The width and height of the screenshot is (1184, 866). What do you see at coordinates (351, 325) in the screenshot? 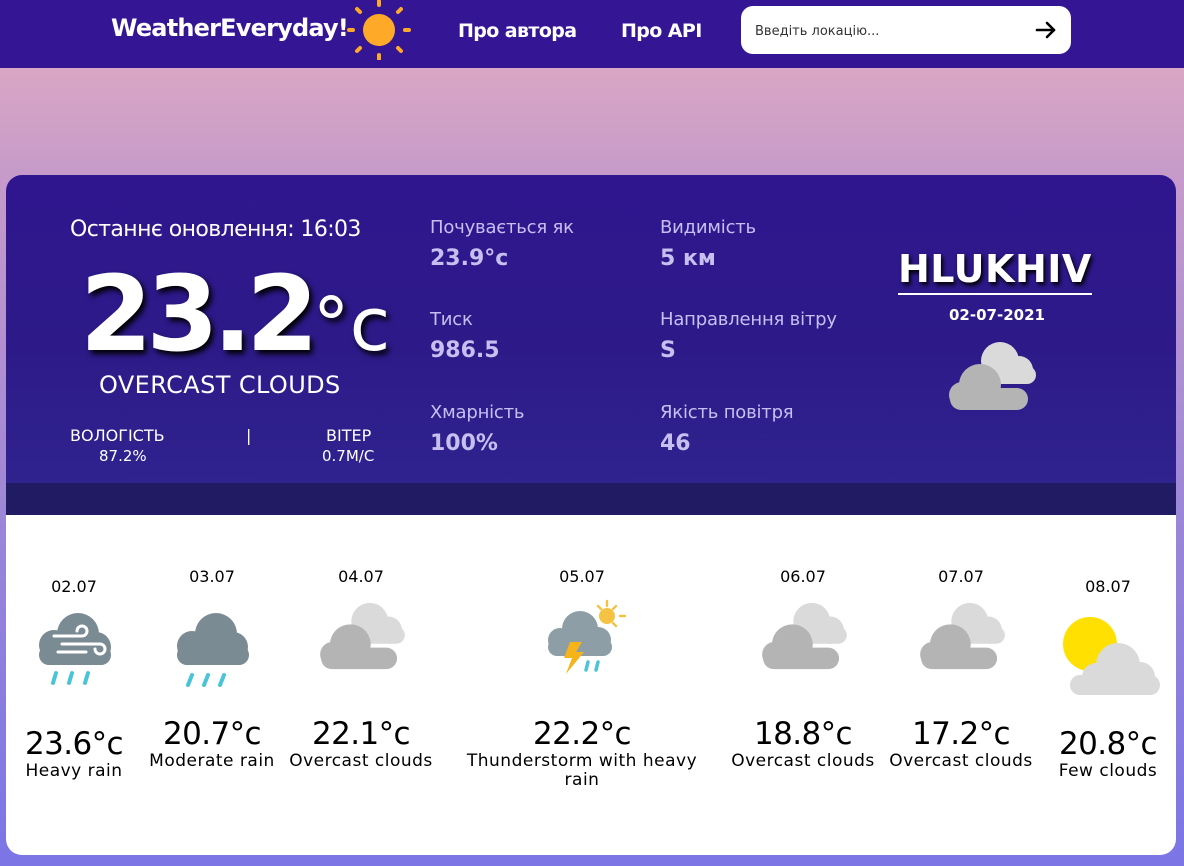
I see `temperature-unit: °c` at bounding box center [351, 325].